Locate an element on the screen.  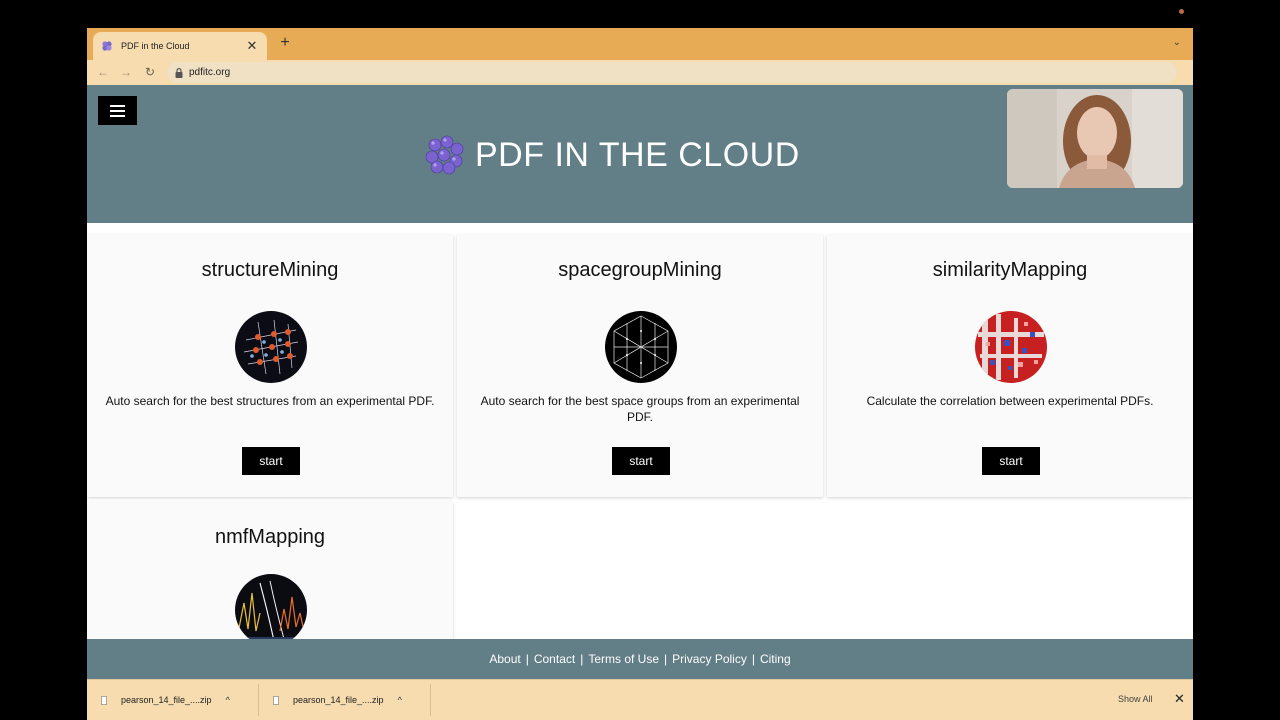
hamburger-menu-button is located at coordinates (117, 110).